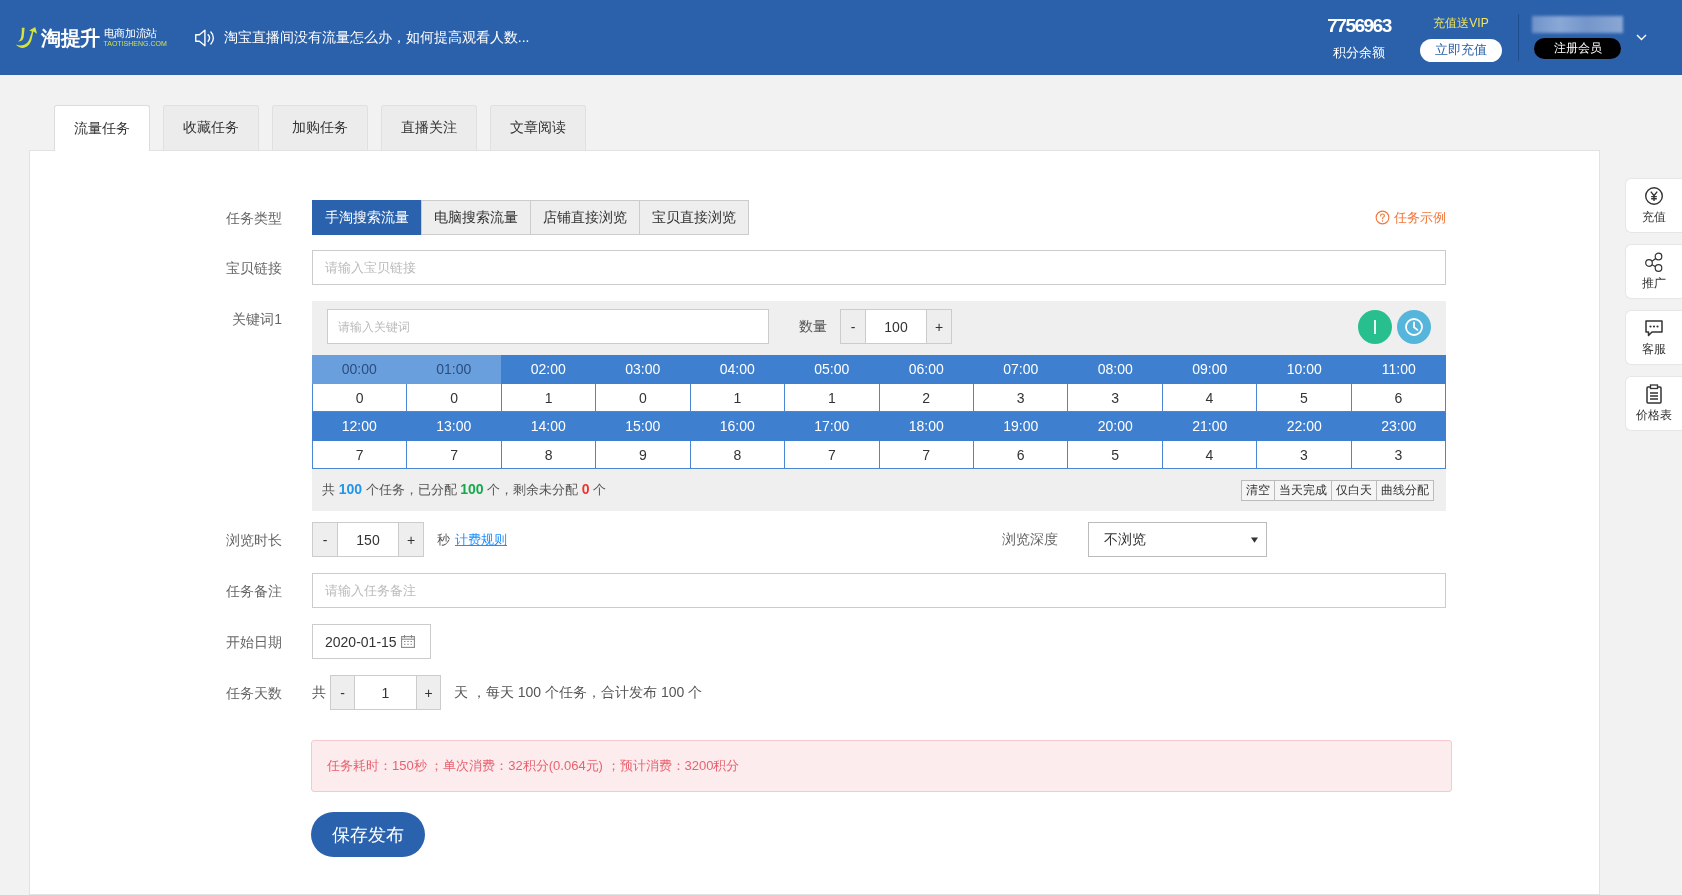 Image resolution: width=1682 pixels, height=895 pixels. I want to click on number-field: 1, so click(385, 692).